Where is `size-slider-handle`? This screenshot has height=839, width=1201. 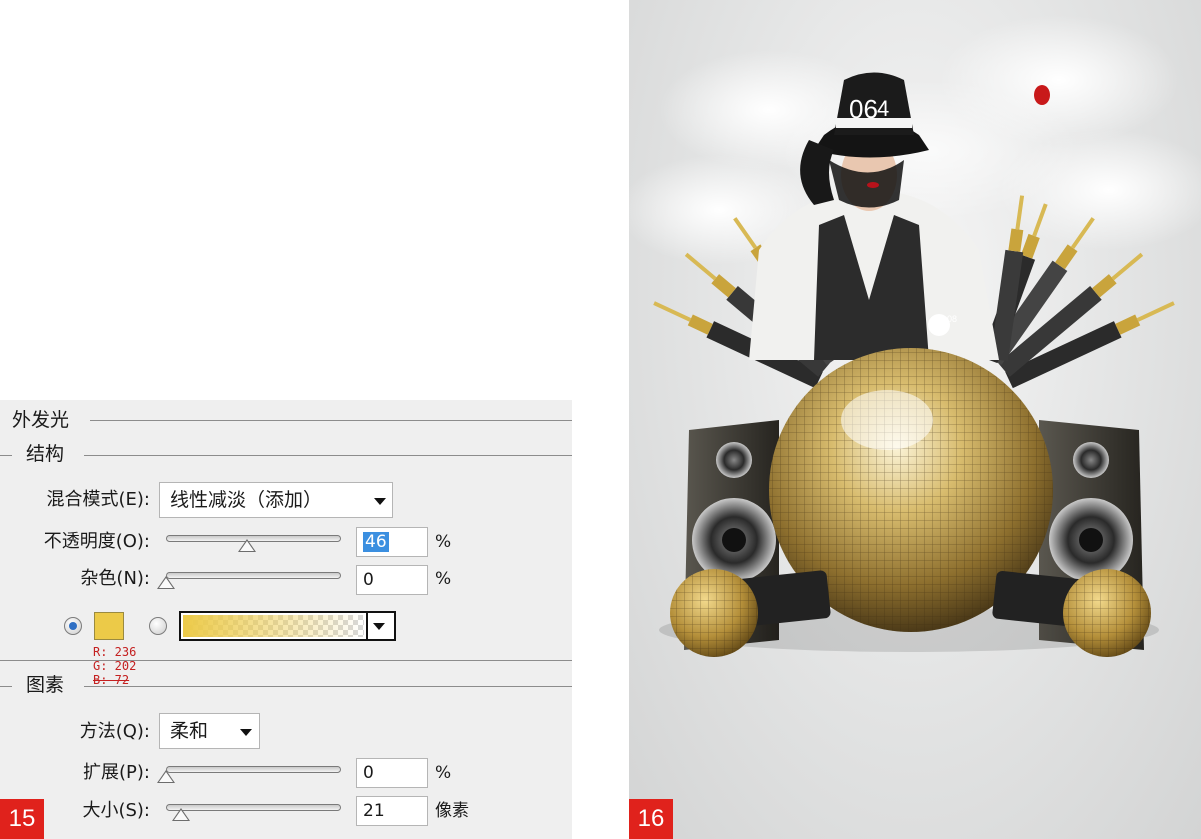
size-slider-handle is located at coordinates (180, 814).